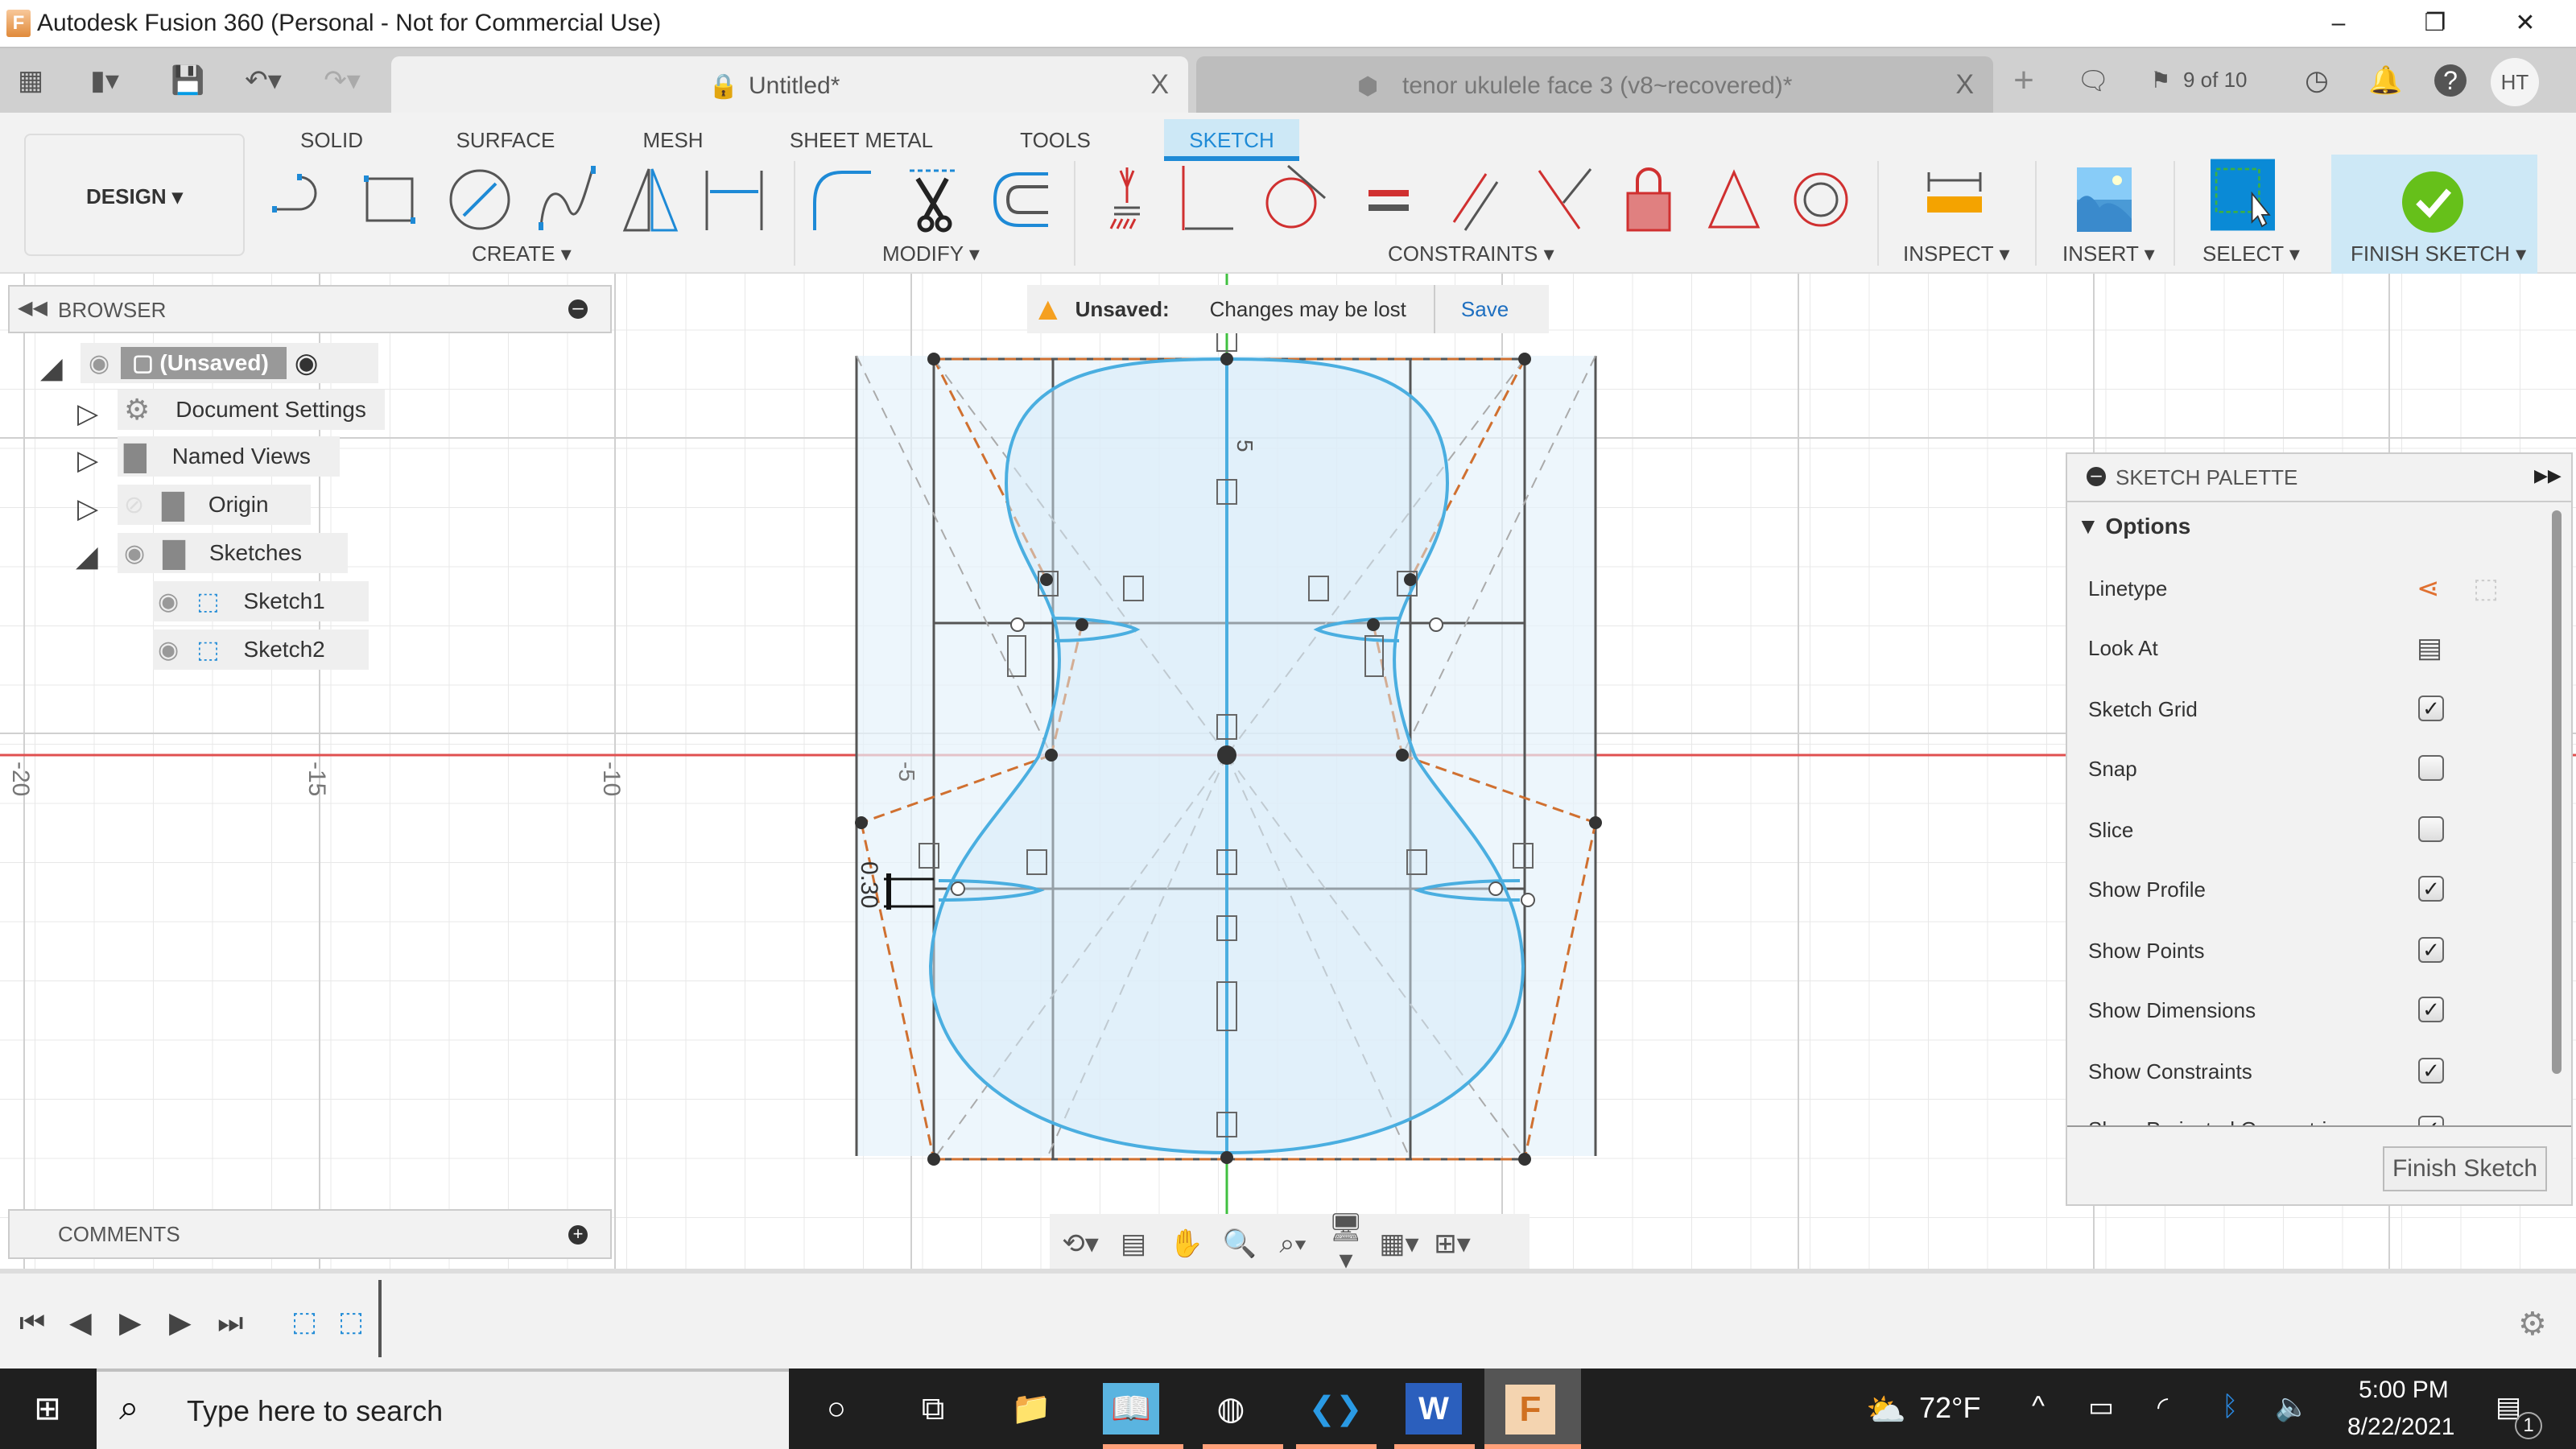  Describe the element at coordinates (87, 509) in the screenshot. I see `expand-arrow-icon: ▷` at that location.